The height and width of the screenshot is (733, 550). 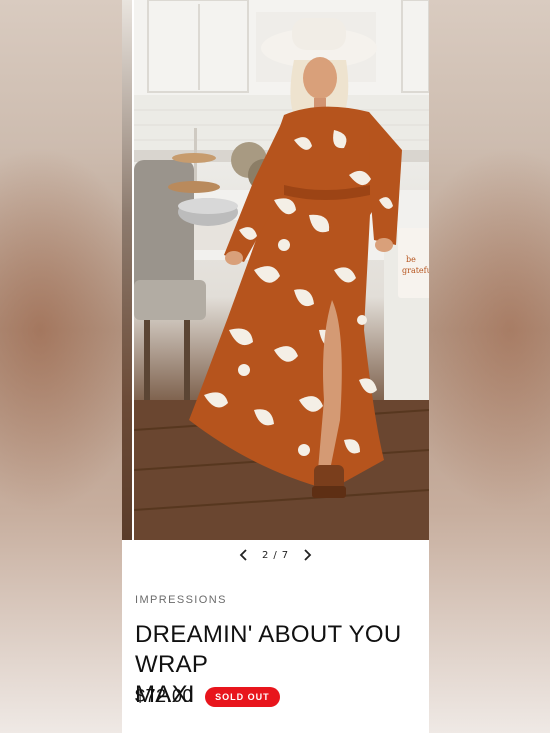 I want to click on sold-out-badge: SOLD OUT, so click(x=242, y=696).